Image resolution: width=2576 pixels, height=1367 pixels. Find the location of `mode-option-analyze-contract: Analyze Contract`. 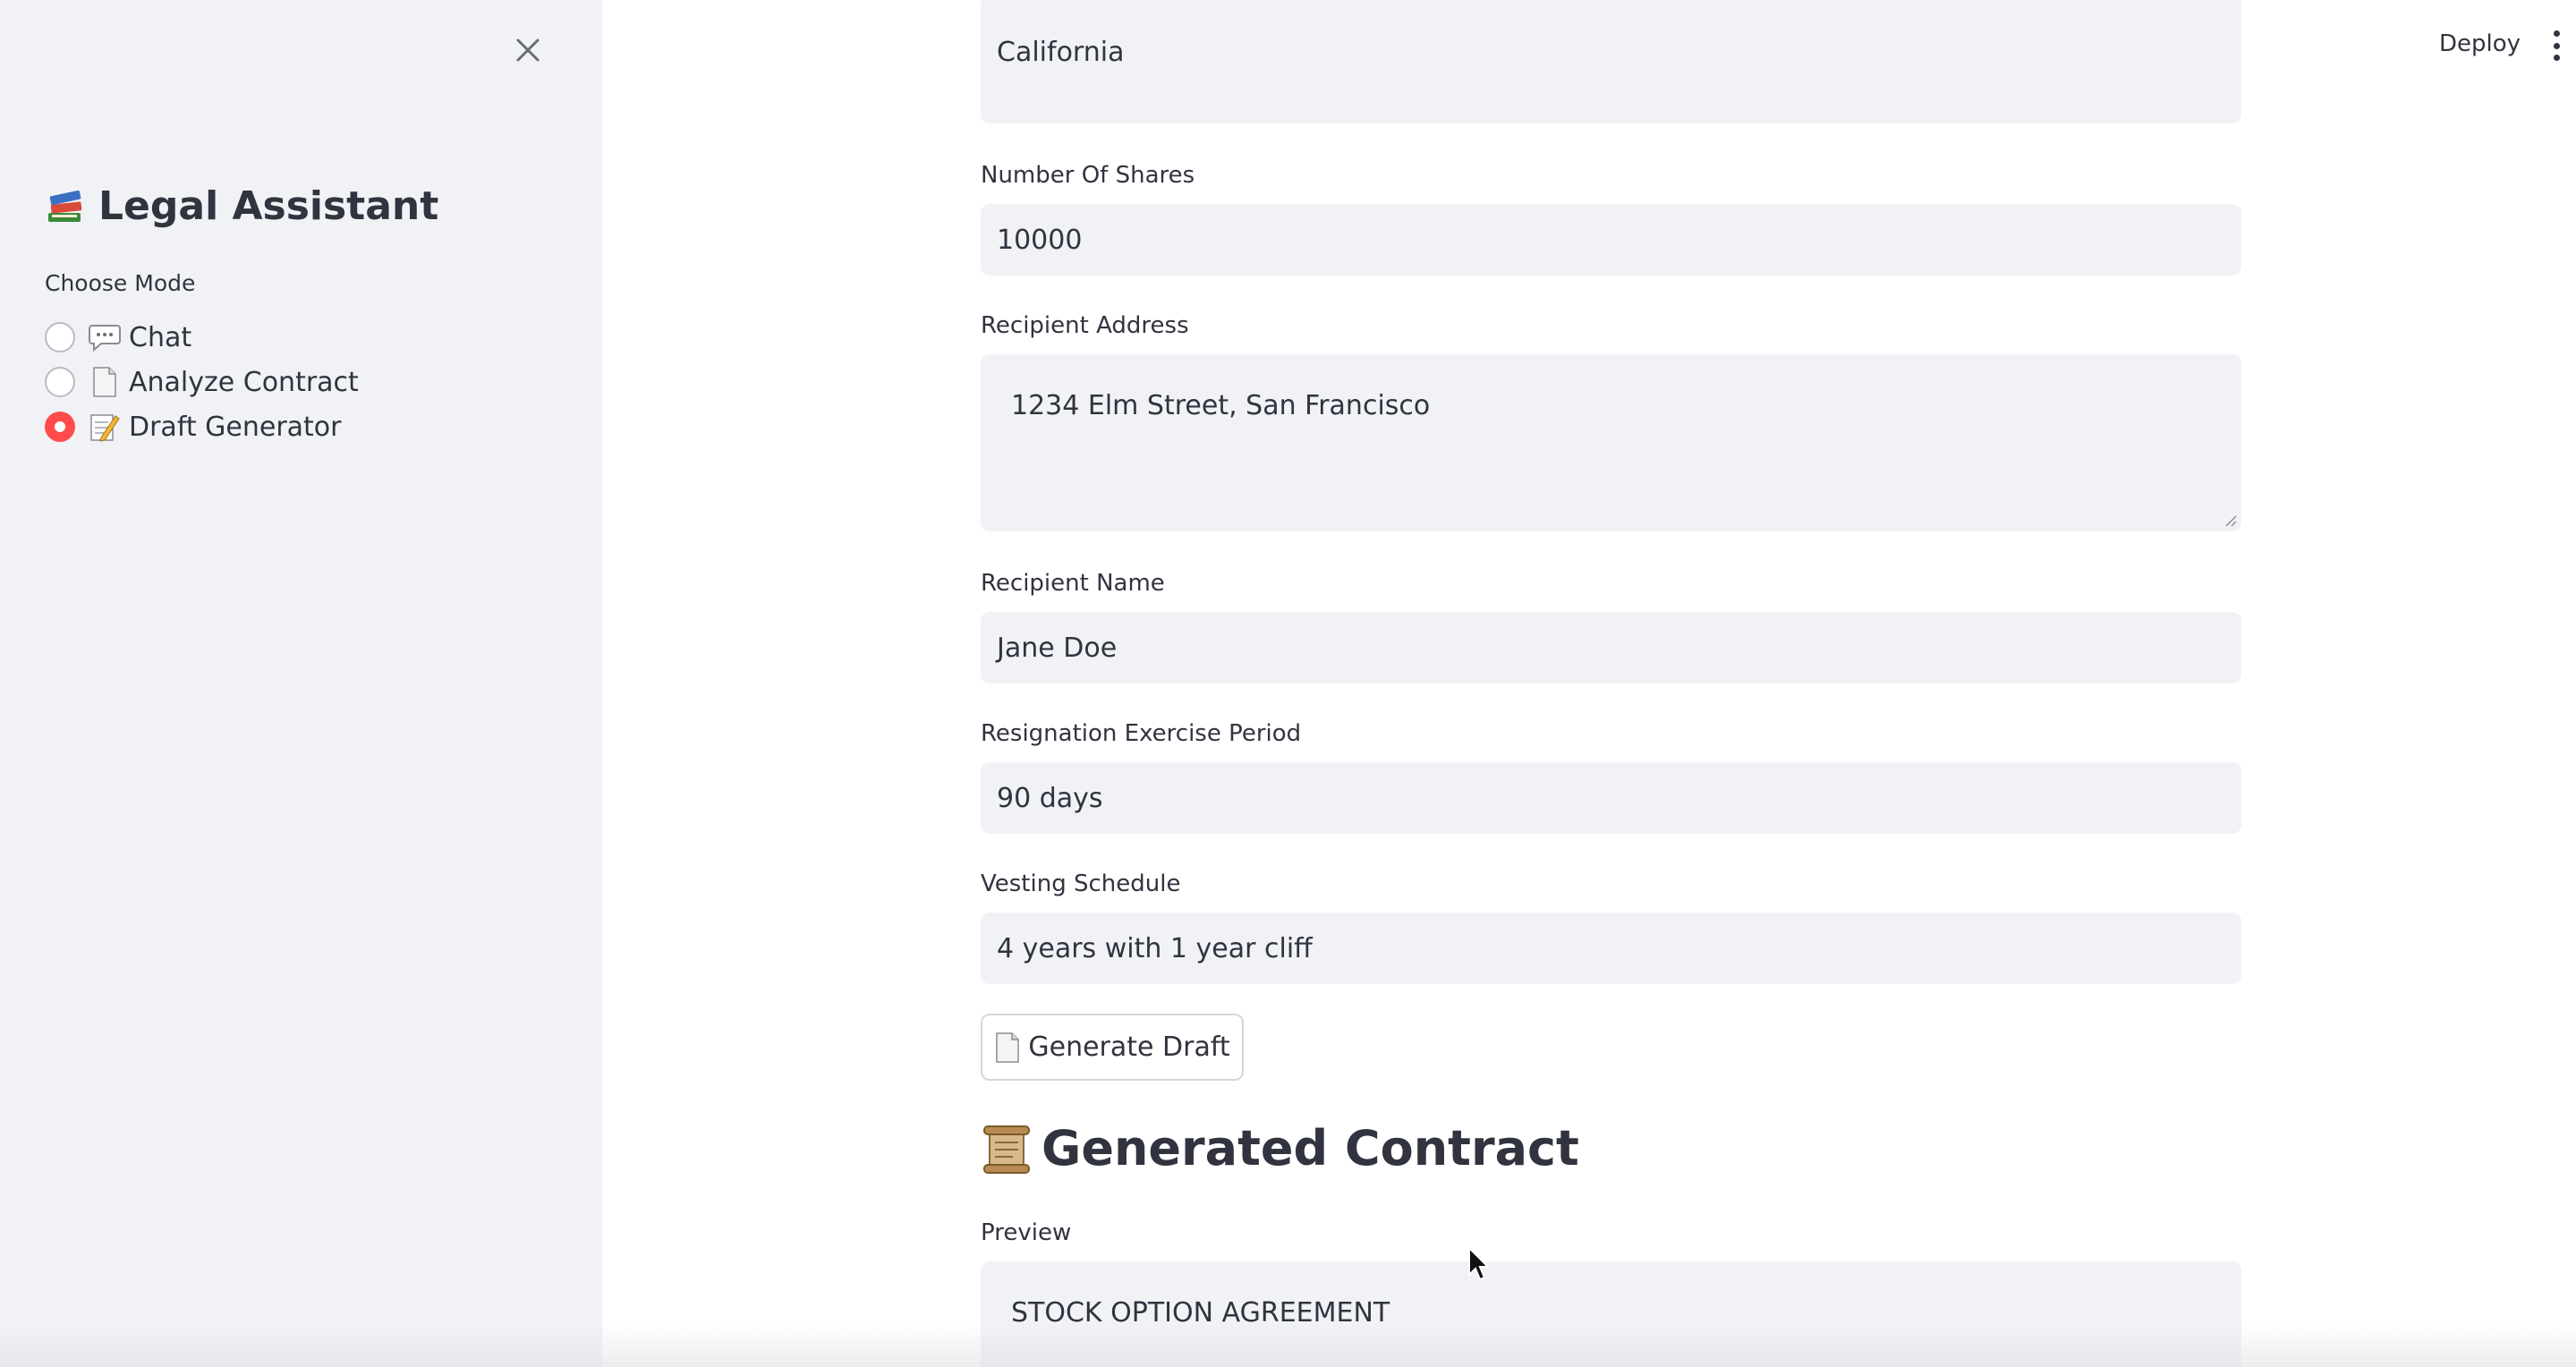

mode-option-analyze-contract: Analyze Contract is located at coordinates (202, 382).